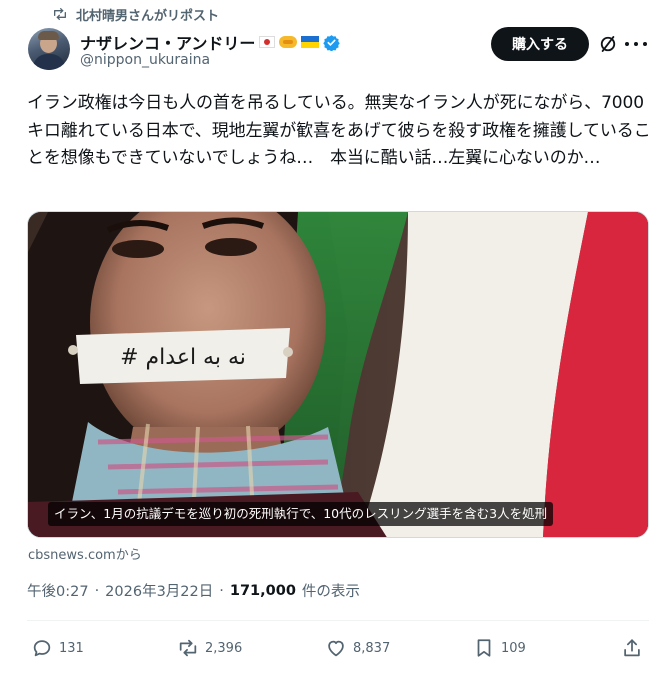  Describe the element at coordinates (330, 592) in the screenshot. I see `views-label: 件の表示` at that location.